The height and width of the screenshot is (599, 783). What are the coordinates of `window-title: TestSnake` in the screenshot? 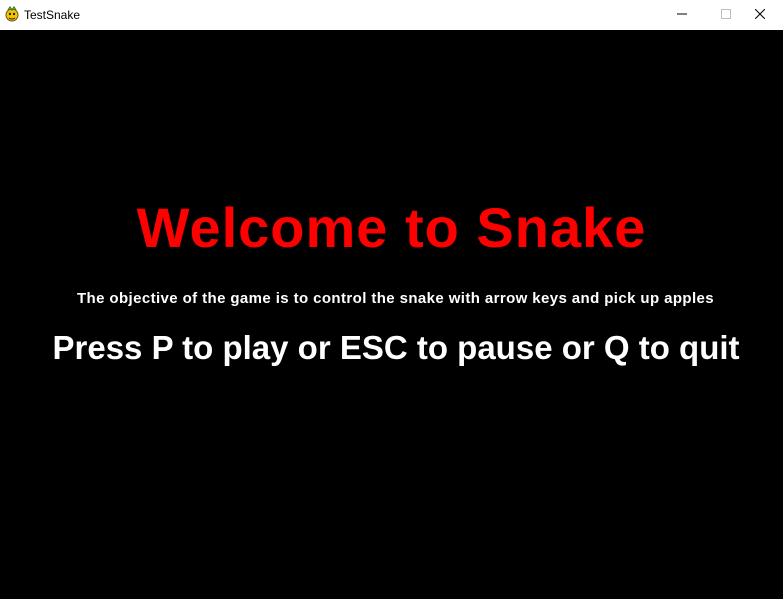 It's located at (52, 15).